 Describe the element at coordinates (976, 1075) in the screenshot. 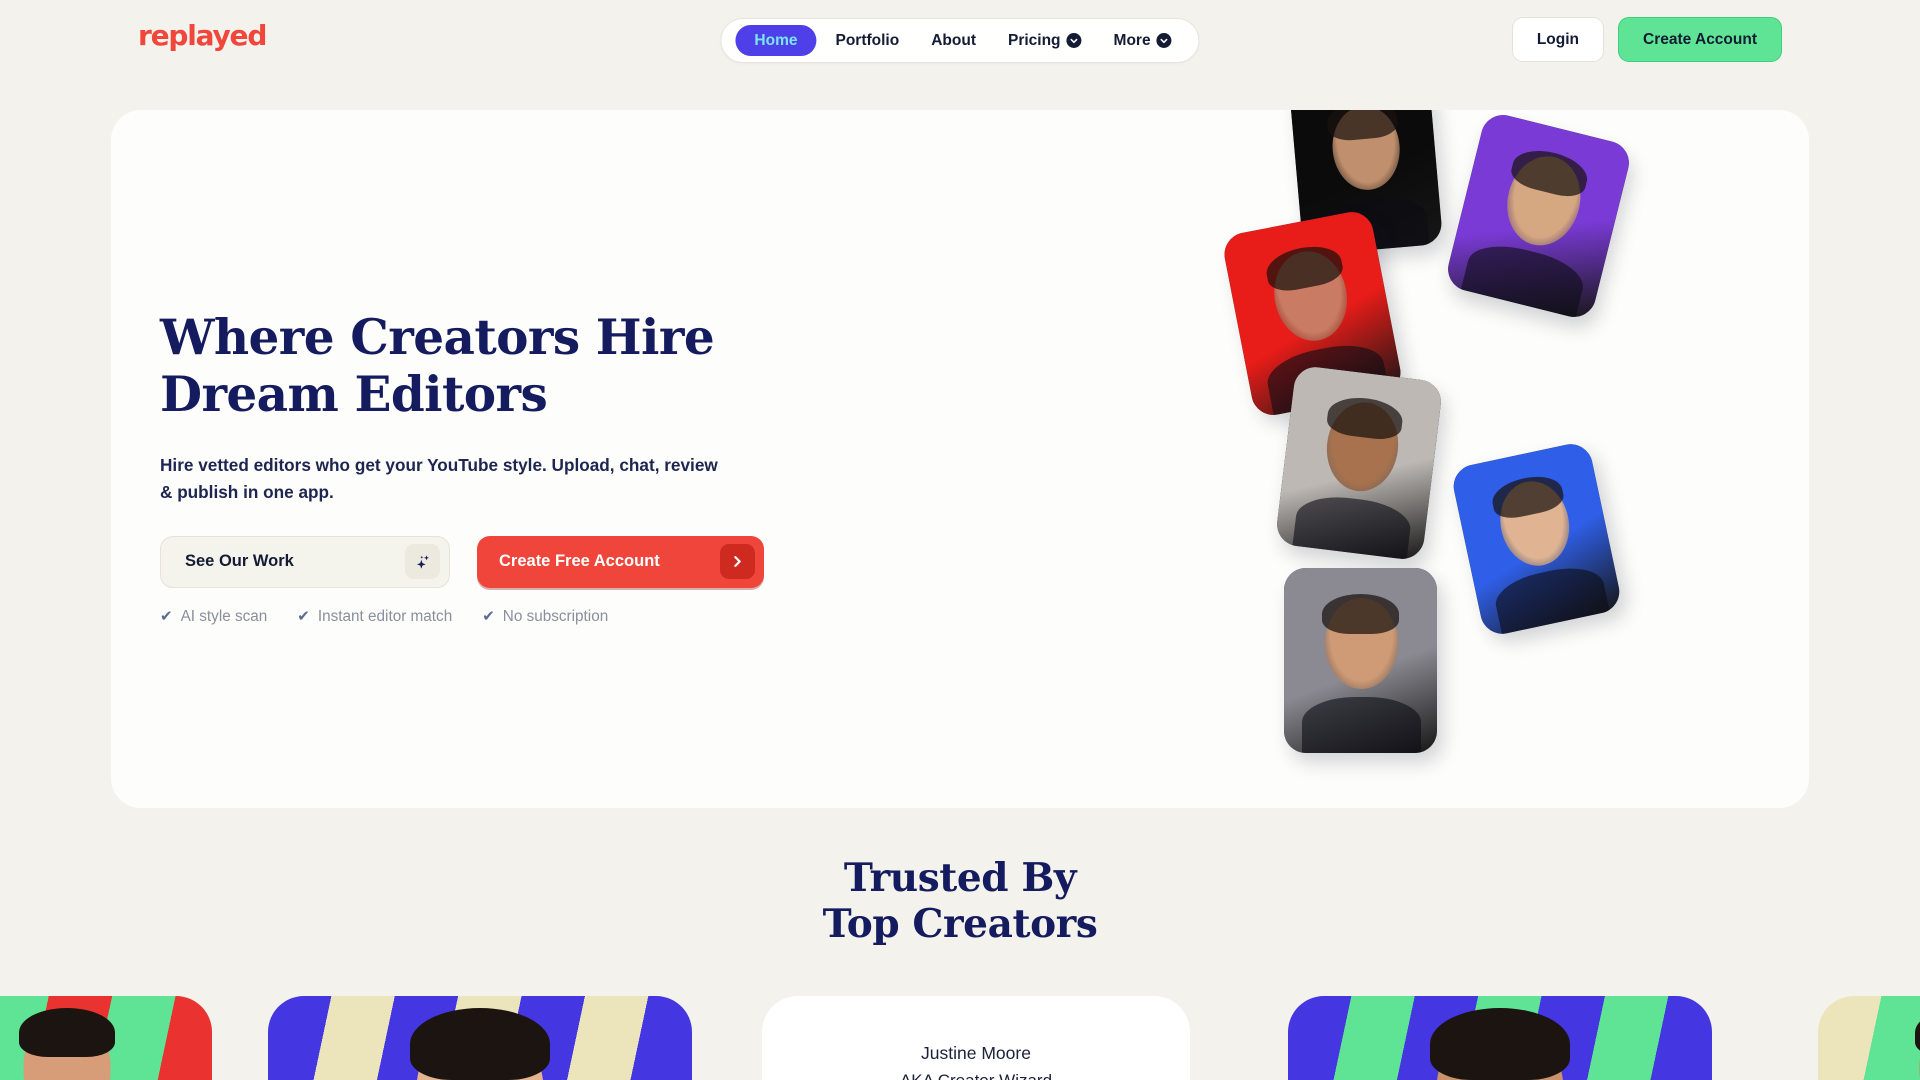

I see `testimonial-person-role: AKA Creator Wizard` at that location.